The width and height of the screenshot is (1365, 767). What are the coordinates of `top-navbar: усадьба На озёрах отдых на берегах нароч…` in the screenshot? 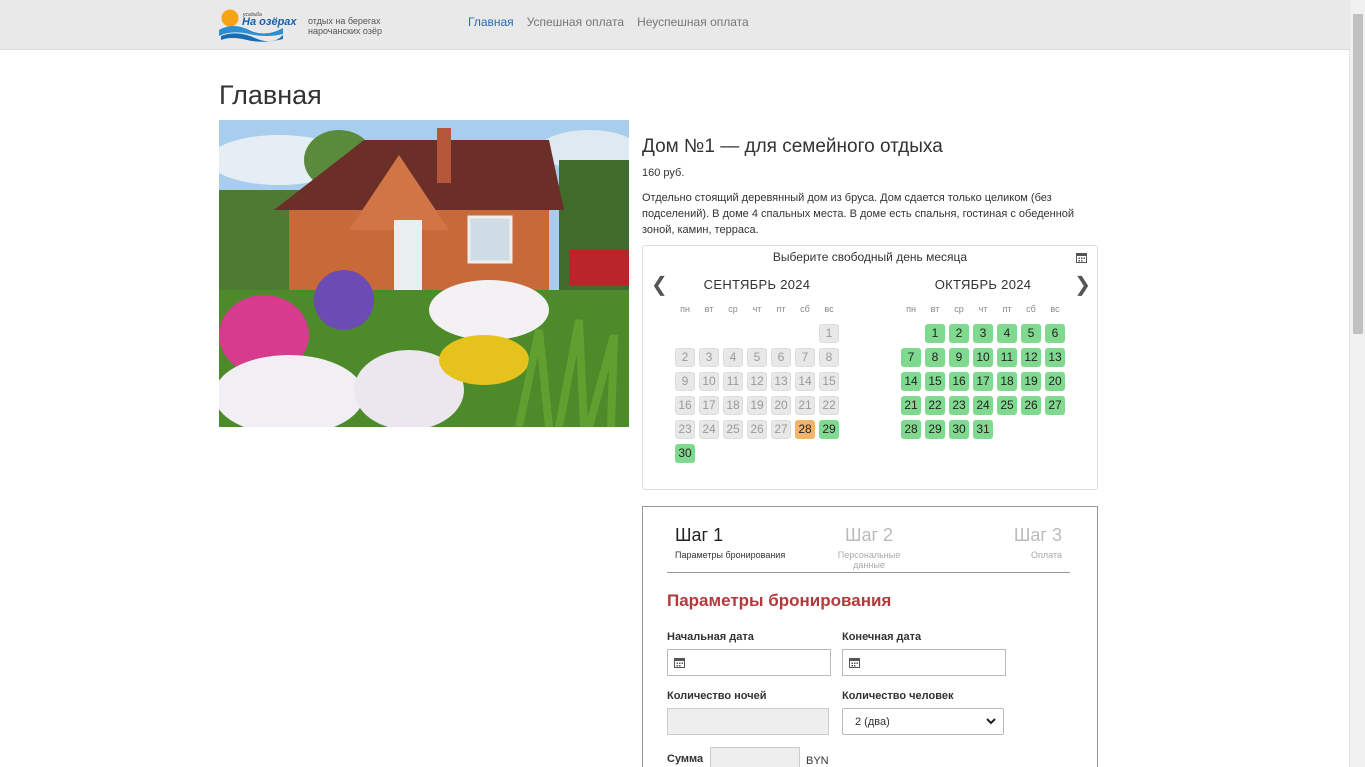 It's located at (674, 25).